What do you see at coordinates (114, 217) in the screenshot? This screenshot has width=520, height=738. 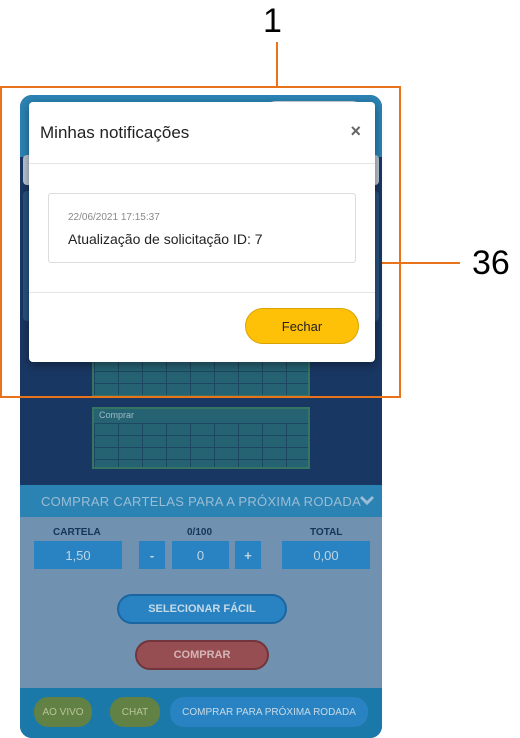 I see `notification-date: 22/06/2021 17:15:37` at bounding box center [114, 217].